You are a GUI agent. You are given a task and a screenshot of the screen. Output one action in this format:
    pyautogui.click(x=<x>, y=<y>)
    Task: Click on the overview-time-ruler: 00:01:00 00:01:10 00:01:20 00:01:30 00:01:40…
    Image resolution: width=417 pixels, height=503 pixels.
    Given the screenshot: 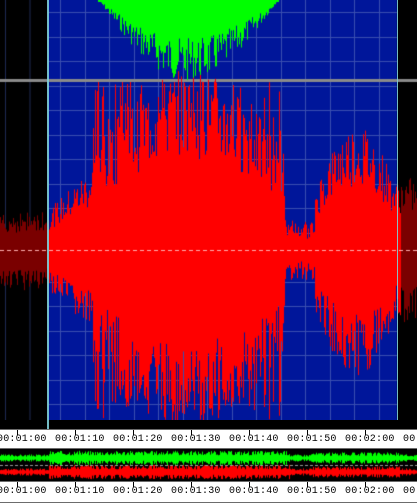 What is the action you would take?
    pyautogui.click(x=208, y=492)
    